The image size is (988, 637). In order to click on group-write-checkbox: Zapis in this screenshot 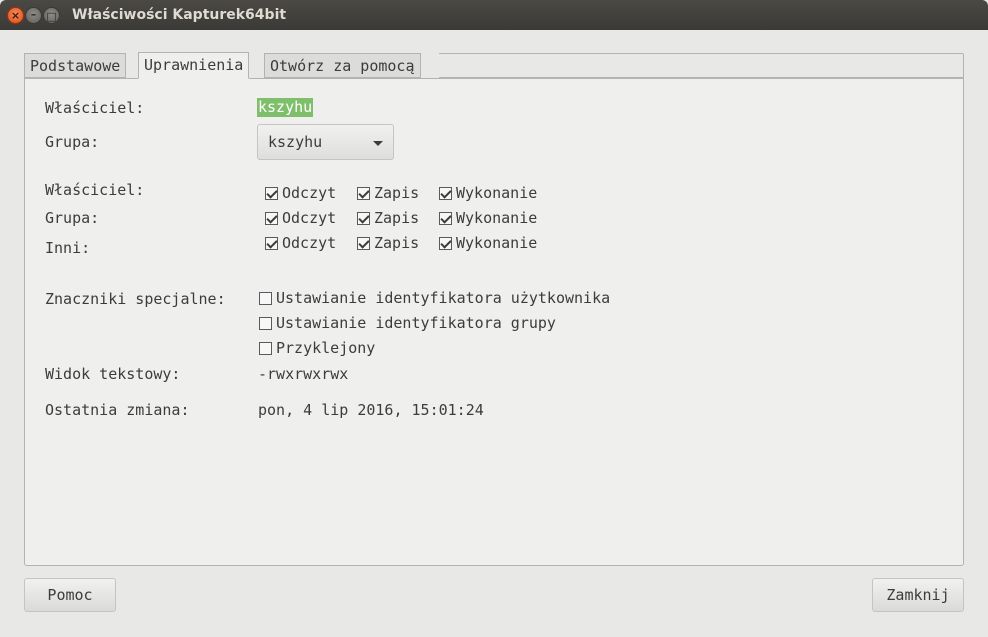, I will do `click(388, 218)`.